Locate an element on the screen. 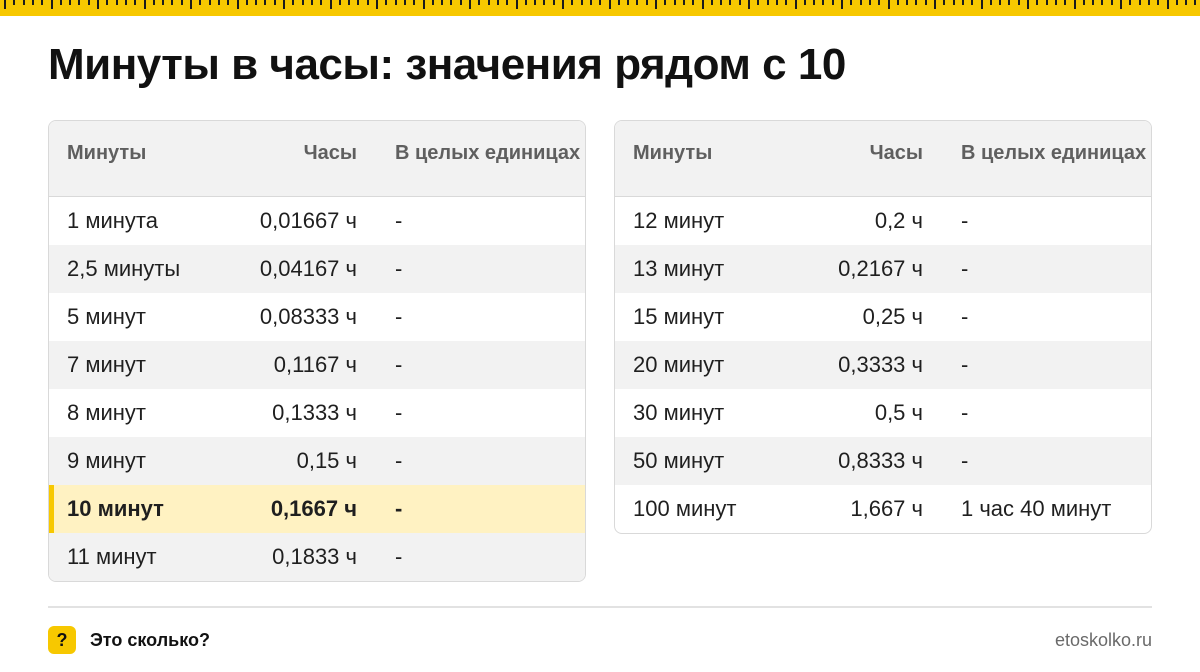 Image resolution: width=1200 pixels, height=672 pixels. cell-hours: 1,667 ч is located at coordinates (886, 508).